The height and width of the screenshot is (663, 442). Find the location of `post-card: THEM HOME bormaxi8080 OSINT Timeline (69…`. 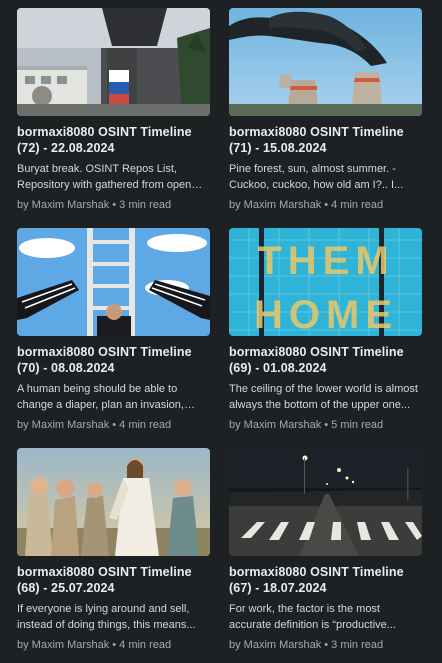

post-card: THEM HOME bormaxi8080 OSINT Timeline (69… is located at coordinates (325, 332).